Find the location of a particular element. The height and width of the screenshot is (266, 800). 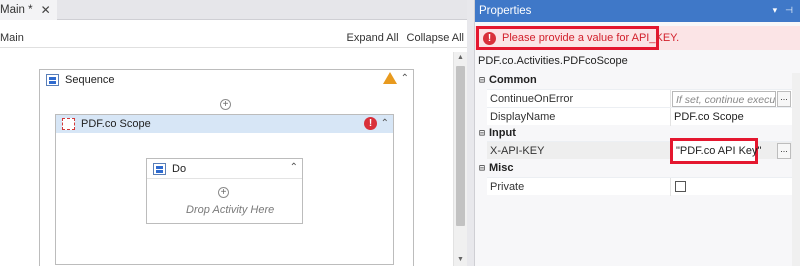

activity-type-name: PDF.co.Activities.PDFcoScope is located at coordinates (553, 61).